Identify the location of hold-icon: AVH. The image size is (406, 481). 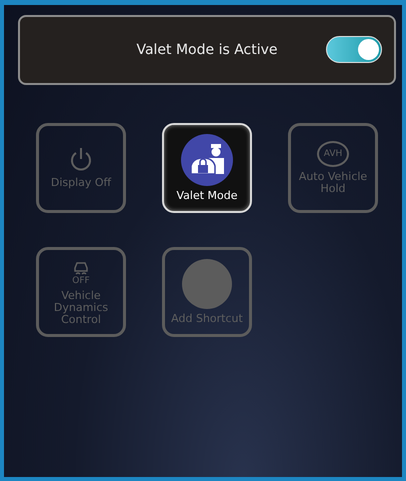
(333, 154).